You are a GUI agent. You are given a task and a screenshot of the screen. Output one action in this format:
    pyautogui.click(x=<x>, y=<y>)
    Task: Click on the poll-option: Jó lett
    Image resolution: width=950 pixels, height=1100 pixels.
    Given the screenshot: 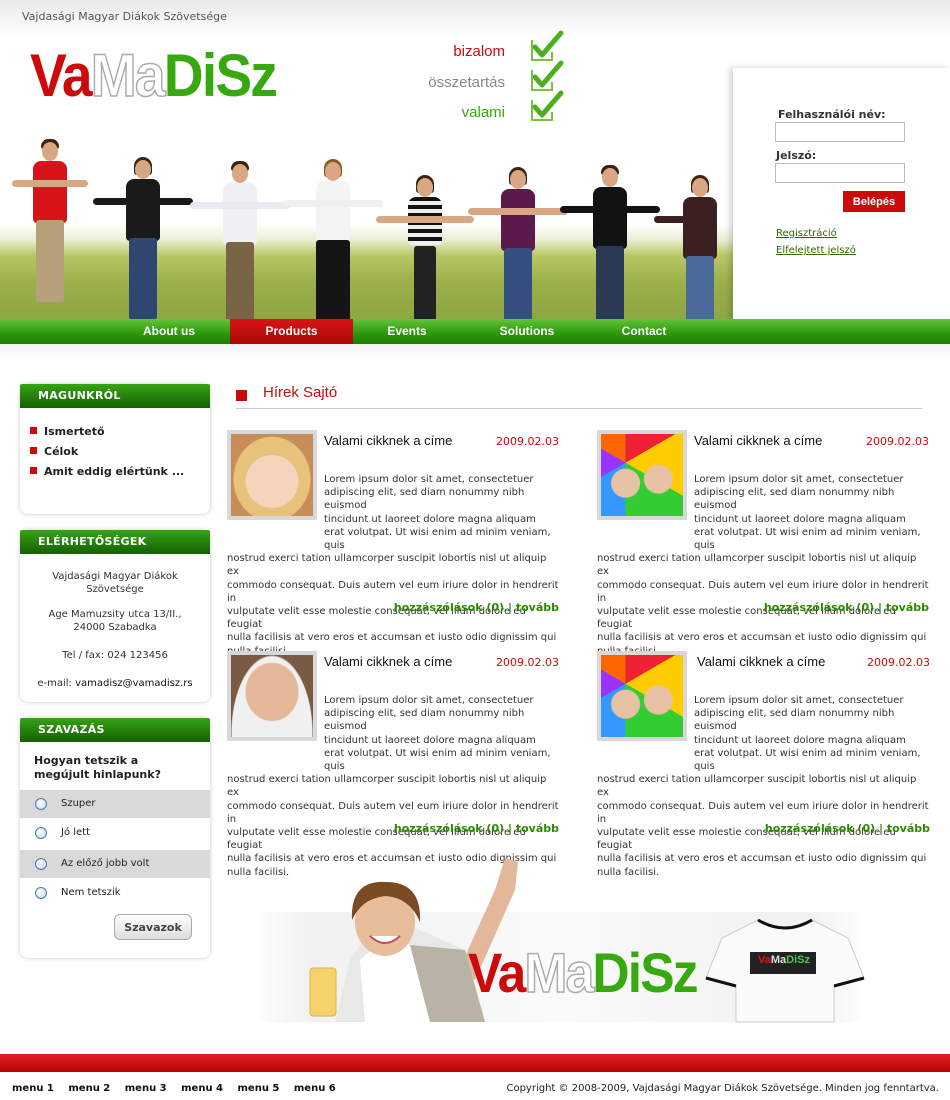 What is the action you would take?
    pyautogui.click(x=115, y=833)
    